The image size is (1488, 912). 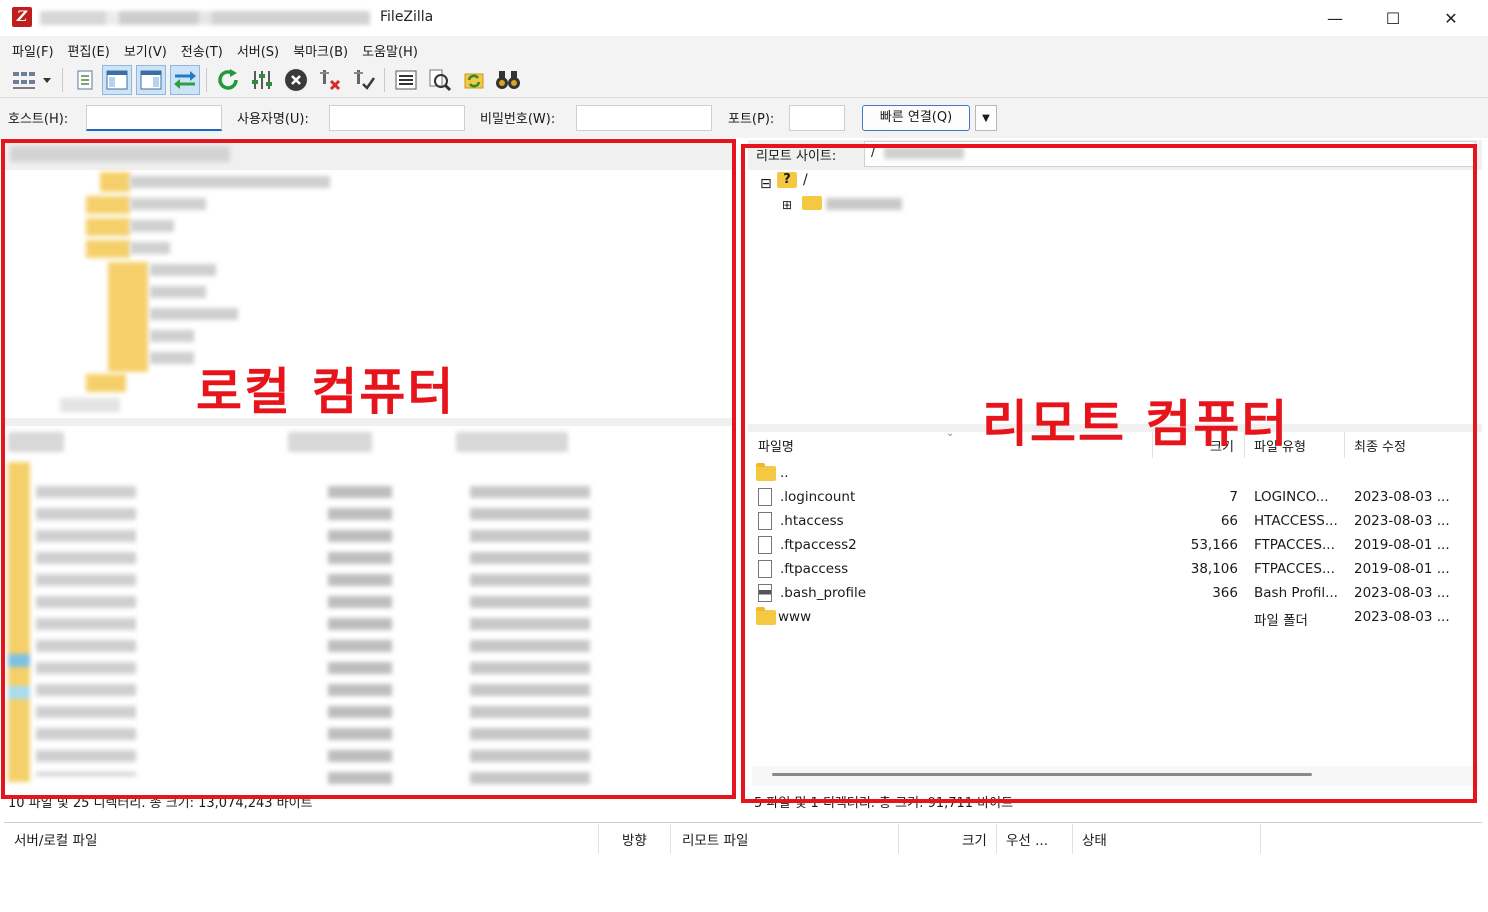 I want to click on remote-annotation-label: 리모트 컴퓨터, so click(x=1136, y=424).